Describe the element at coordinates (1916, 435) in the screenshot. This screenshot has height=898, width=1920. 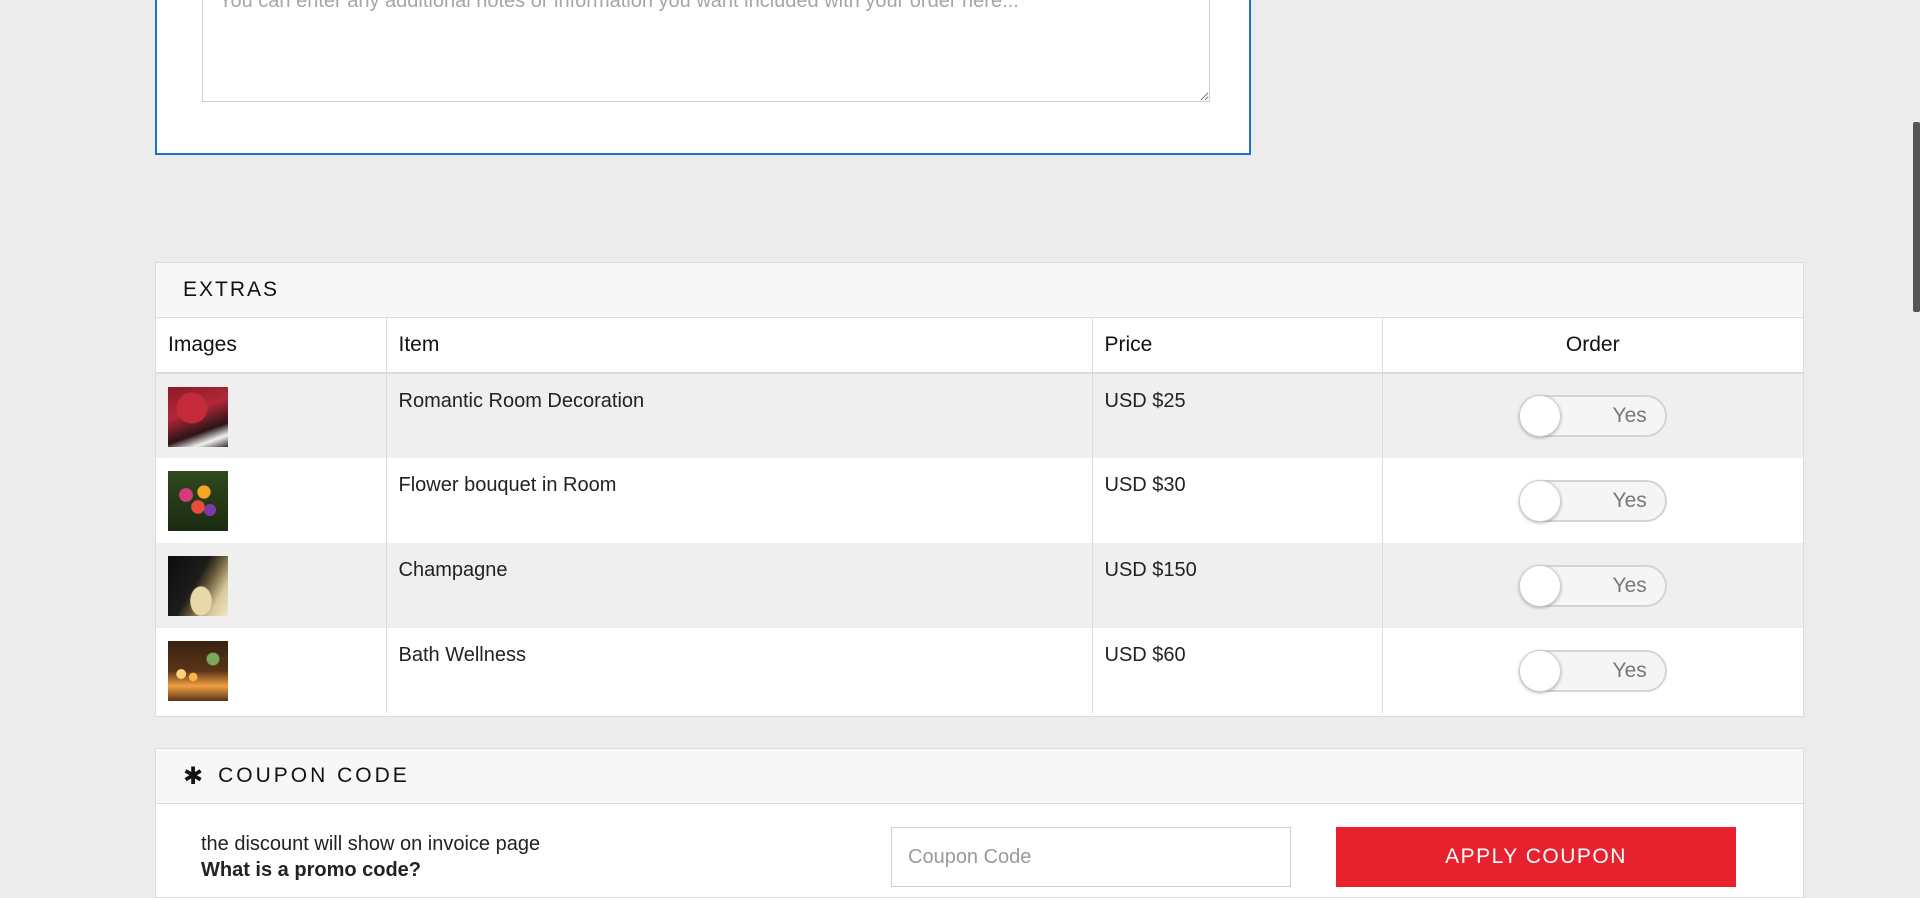
I see `scrollbar-track` at that location.